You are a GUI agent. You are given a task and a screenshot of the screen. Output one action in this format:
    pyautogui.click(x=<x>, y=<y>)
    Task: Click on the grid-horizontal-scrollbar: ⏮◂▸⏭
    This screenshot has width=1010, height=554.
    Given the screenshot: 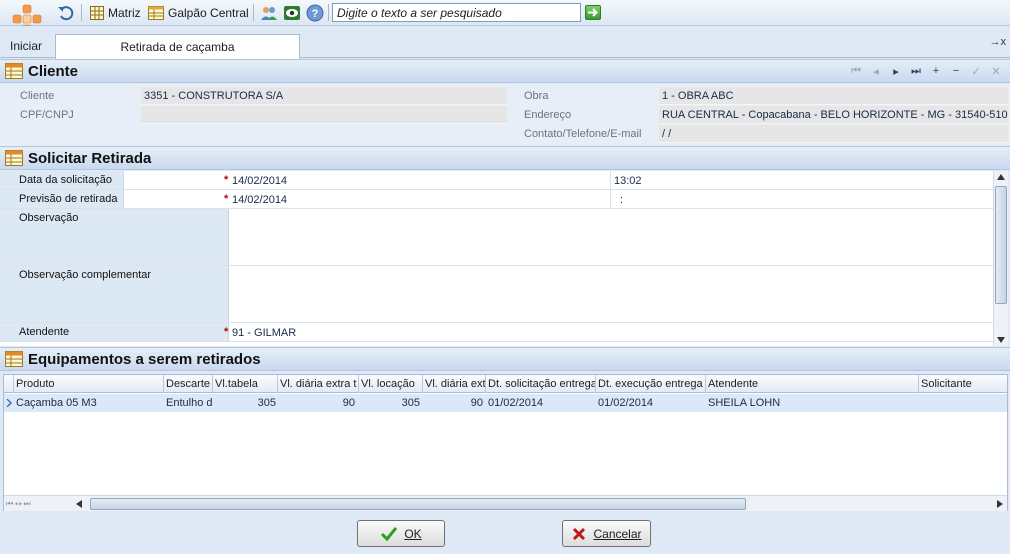 What is the action you would take?
    pyautogui.click(x=505, y=503)
    